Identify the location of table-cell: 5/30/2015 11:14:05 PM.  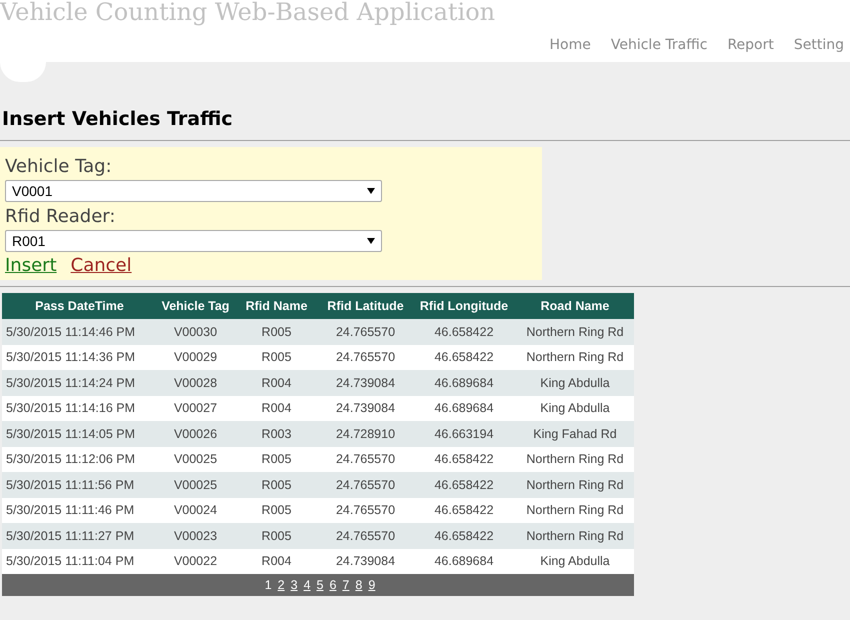
(79, 433).